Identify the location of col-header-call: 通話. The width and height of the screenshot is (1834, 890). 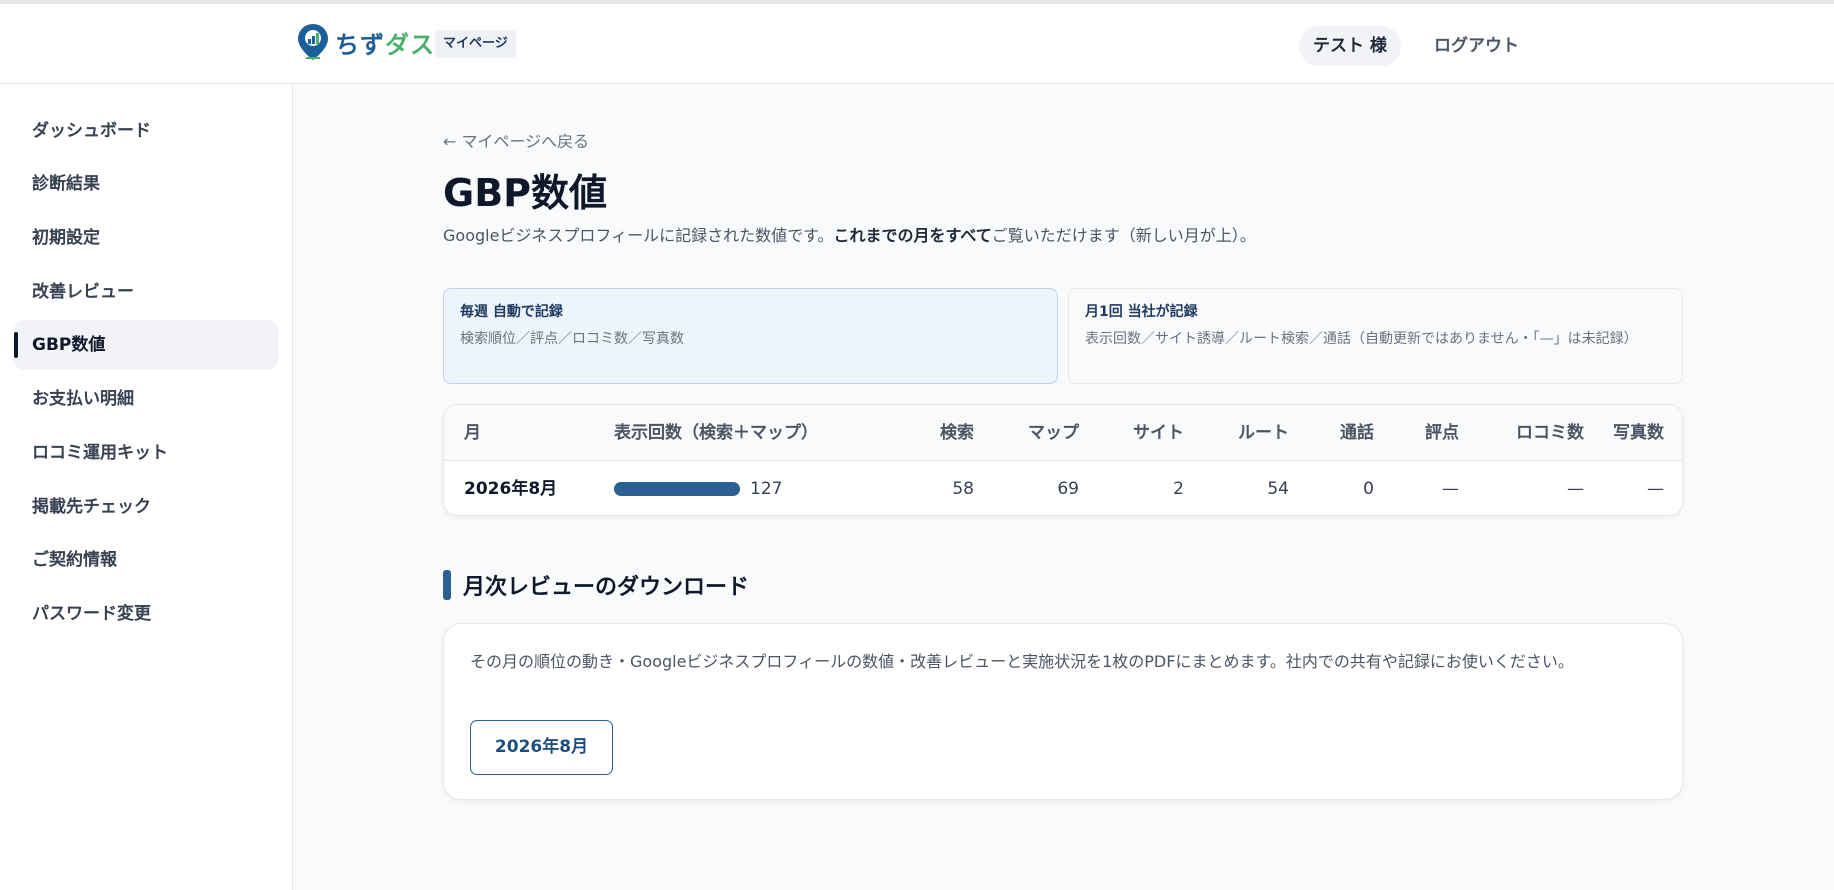
(1357, 433).